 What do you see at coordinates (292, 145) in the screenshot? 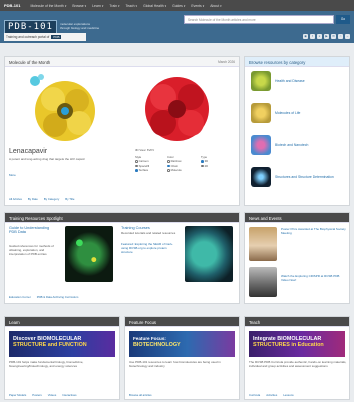
I see `category-label: Biotech and Nanotech` at bounding box center [292, 145].